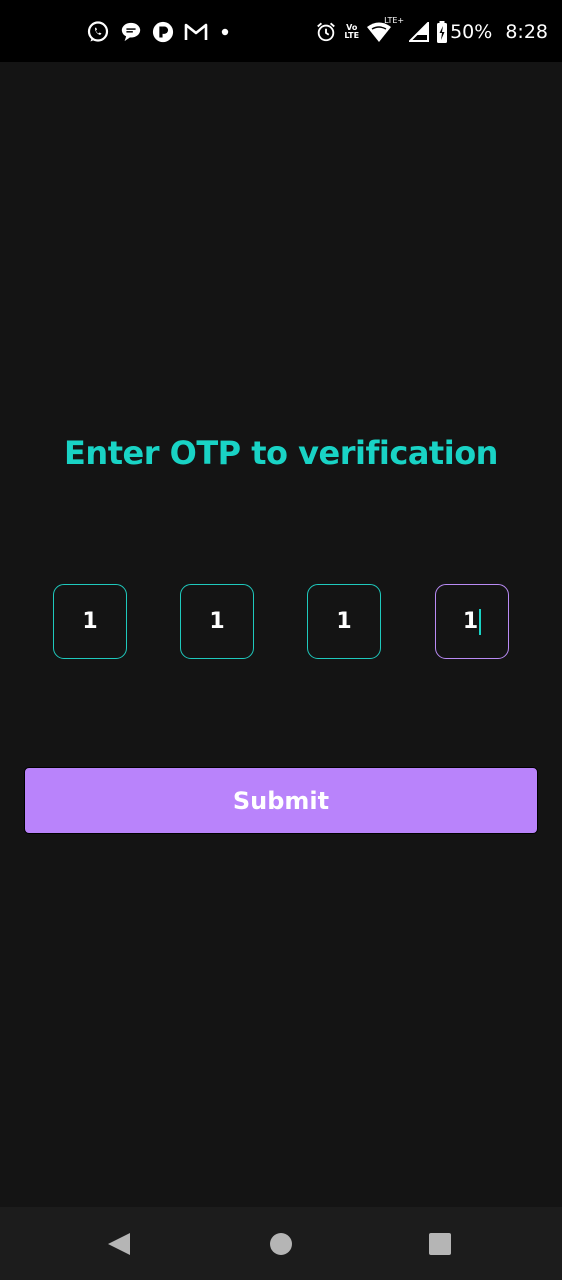  What do you see at coordinates (98, 32) in the screenshot?
I see `whatsapp-icon` at bounding box center [98, 32].